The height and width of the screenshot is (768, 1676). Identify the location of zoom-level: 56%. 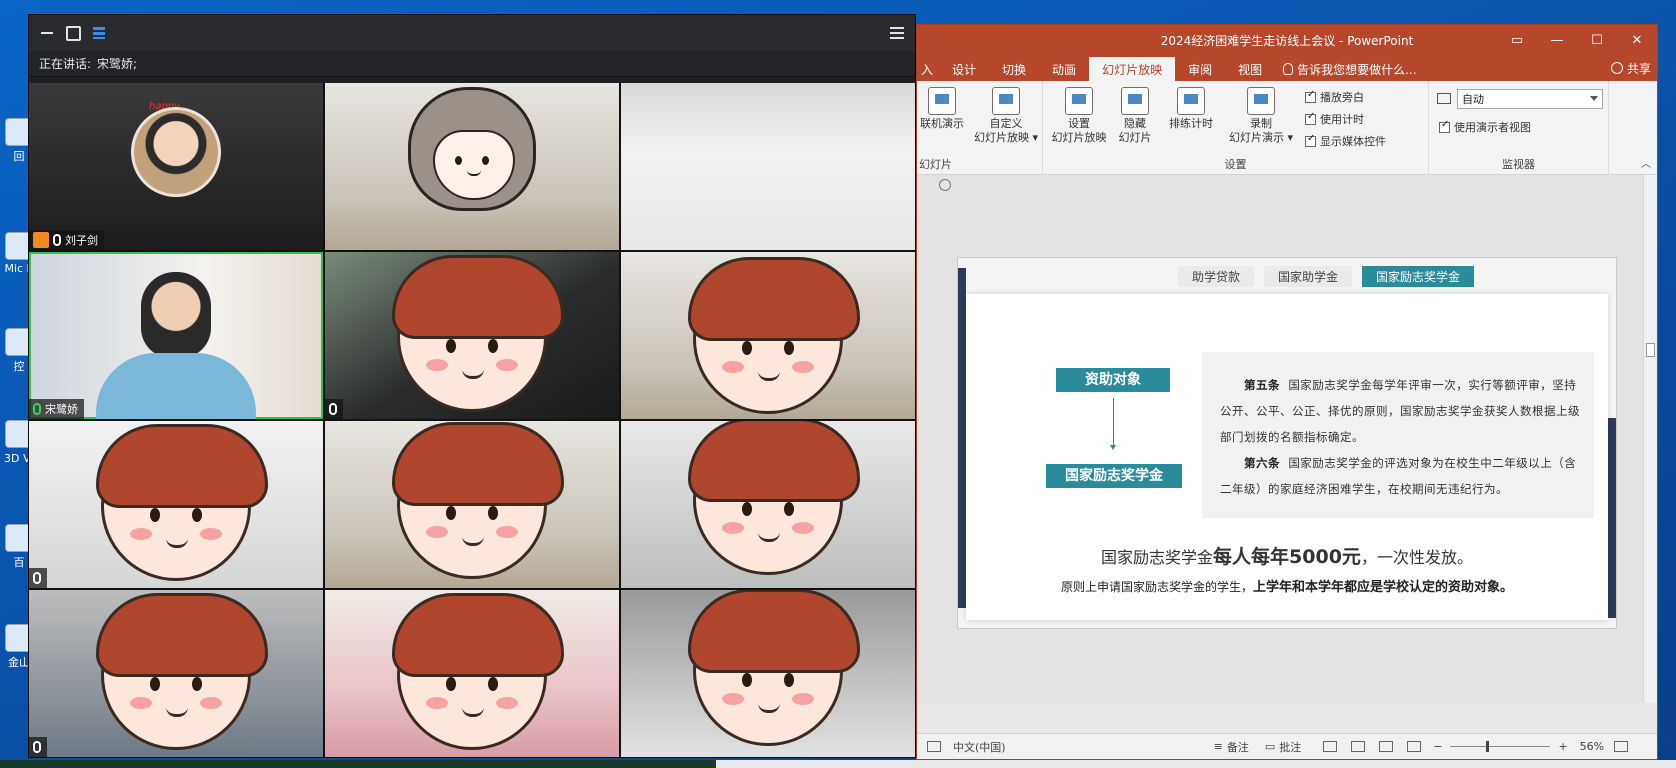
(1592, 746).